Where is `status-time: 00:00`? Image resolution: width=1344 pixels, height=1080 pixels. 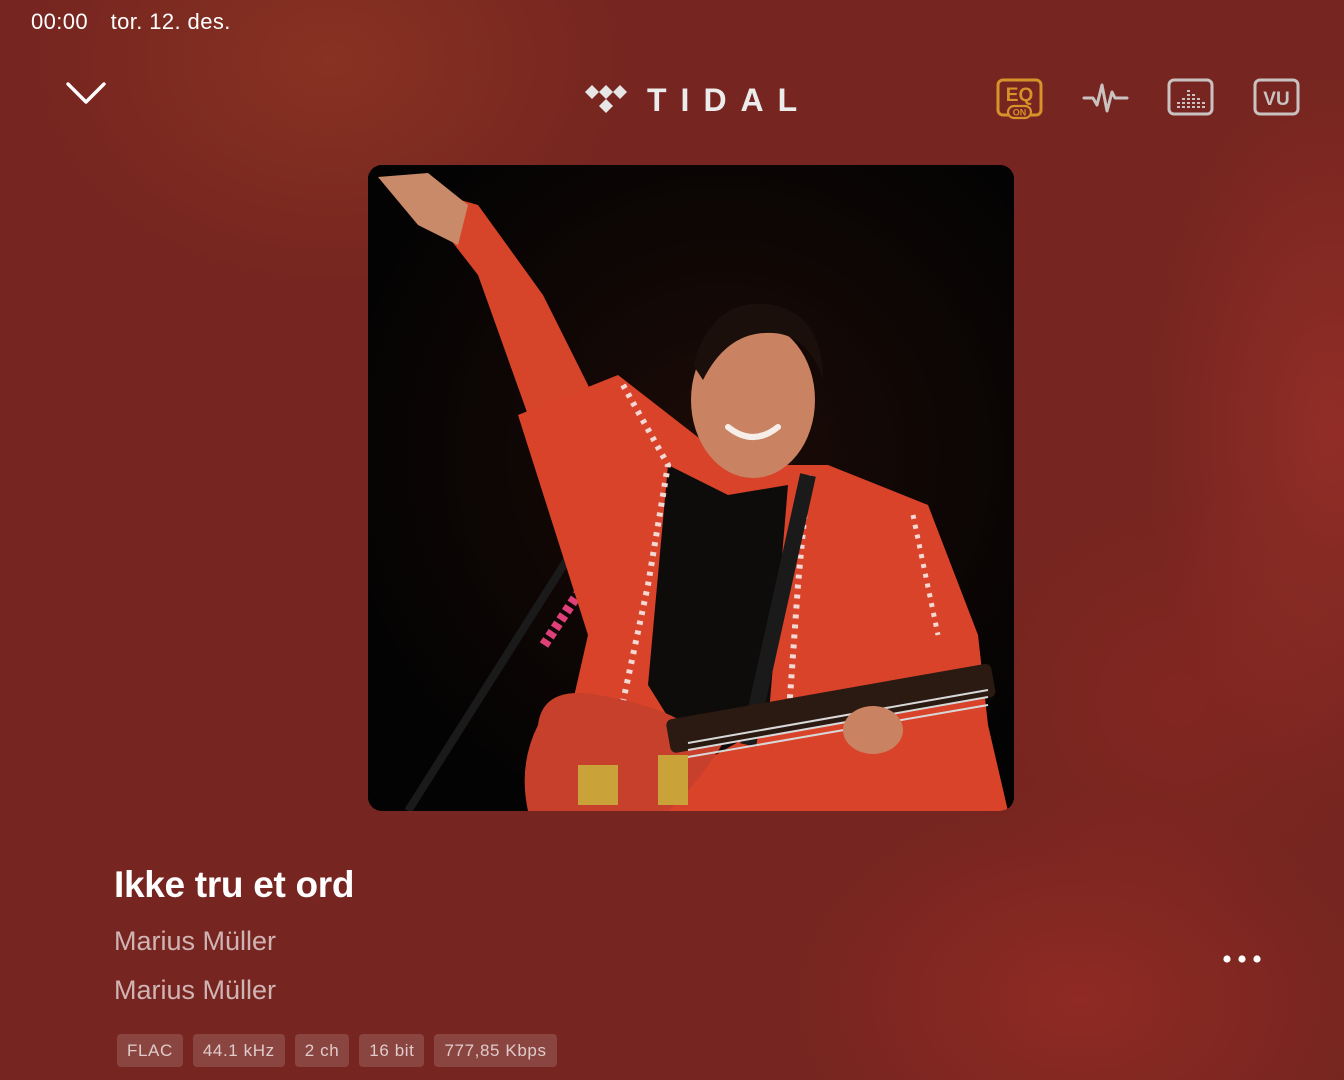
status-time: 00:00 is located at coordinates (60, 21).